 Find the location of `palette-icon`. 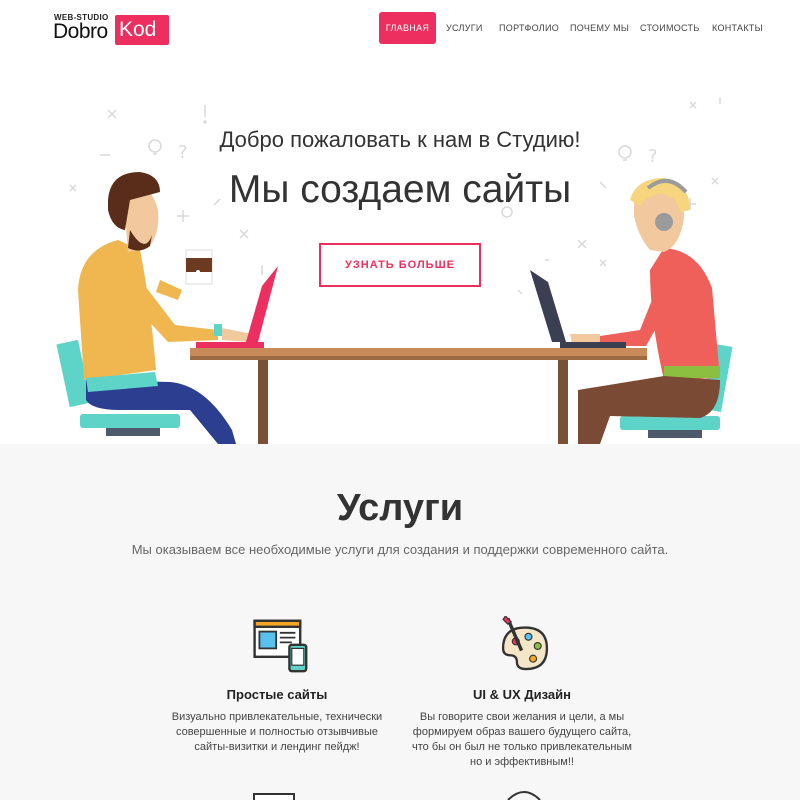

palette-icon is located at coordinates (525, 643).